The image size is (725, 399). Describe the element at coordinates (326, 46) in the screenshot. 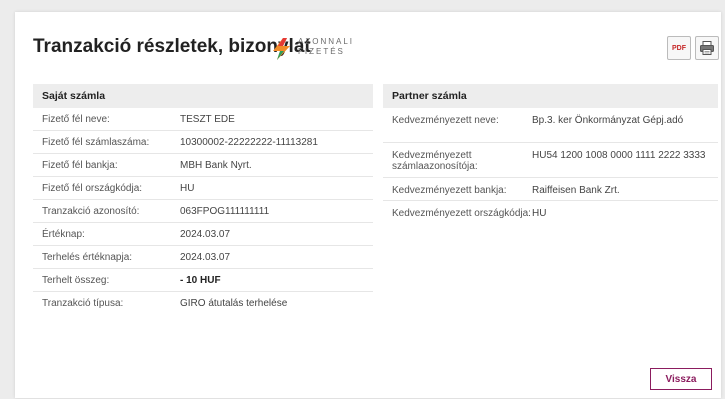

I see `logo-text: AZONNALI FIZETÉS` at that location.